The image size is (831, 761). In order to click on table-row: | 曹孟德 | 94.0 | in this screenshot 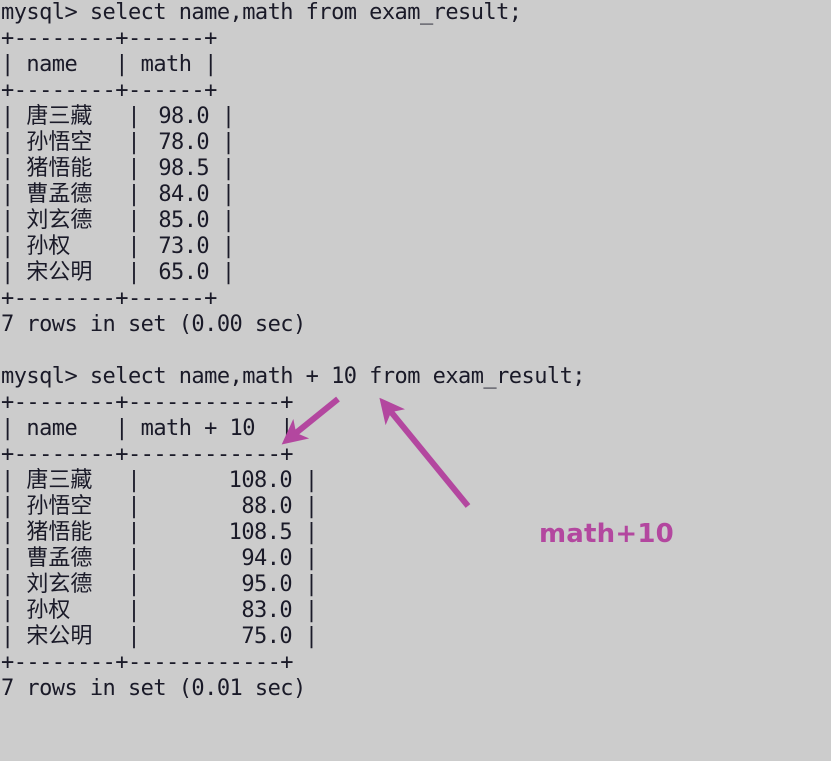, I will do `click(415, 559)`.